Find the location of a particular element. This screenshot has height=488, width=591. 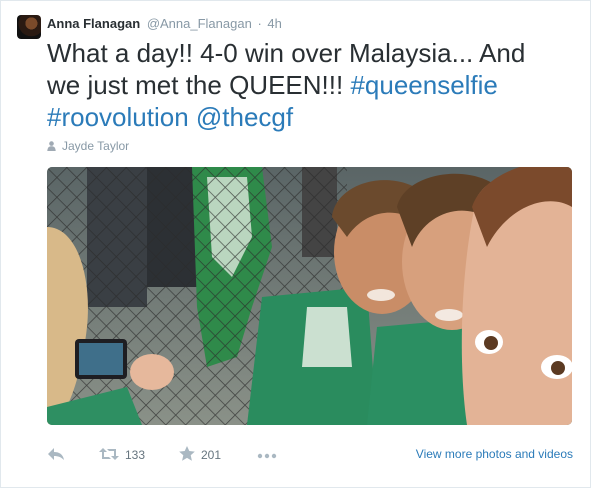

more-button is located at coordinates (267, 455).